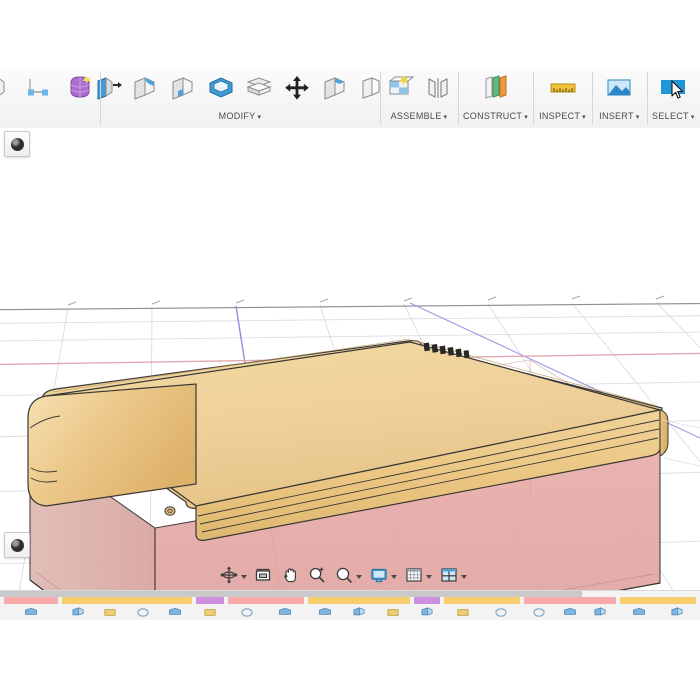  What do you see at coordinates (400, 88) in the screenshot?
I see `new-component-icon` at bounding box center [400, 88].